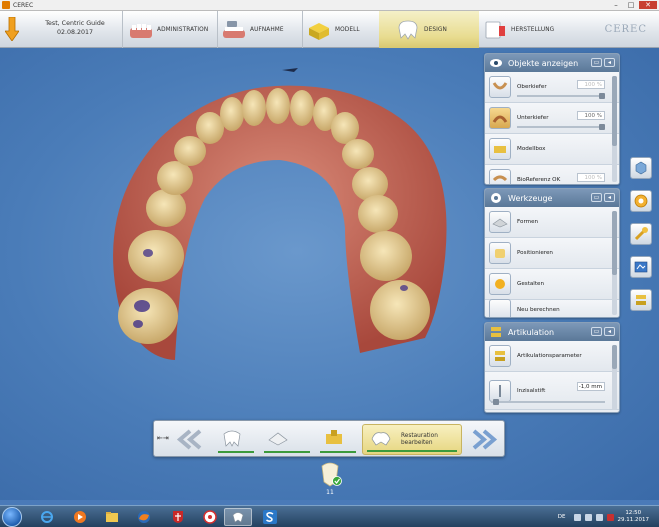 The image size is (659, 527). I want to click on tools-scrollbar, so click(614, 263).